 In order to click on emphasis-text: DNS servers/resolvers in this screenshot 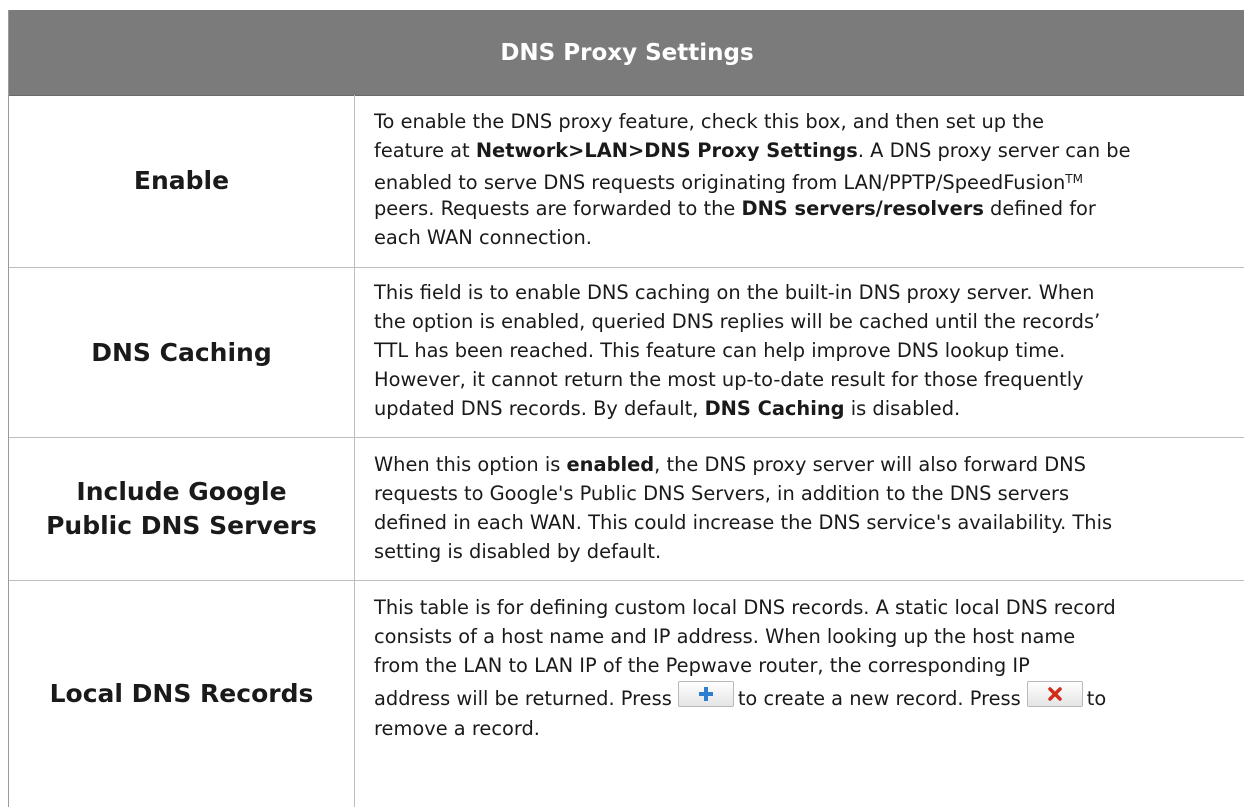, I will do `click(862, 208)`.